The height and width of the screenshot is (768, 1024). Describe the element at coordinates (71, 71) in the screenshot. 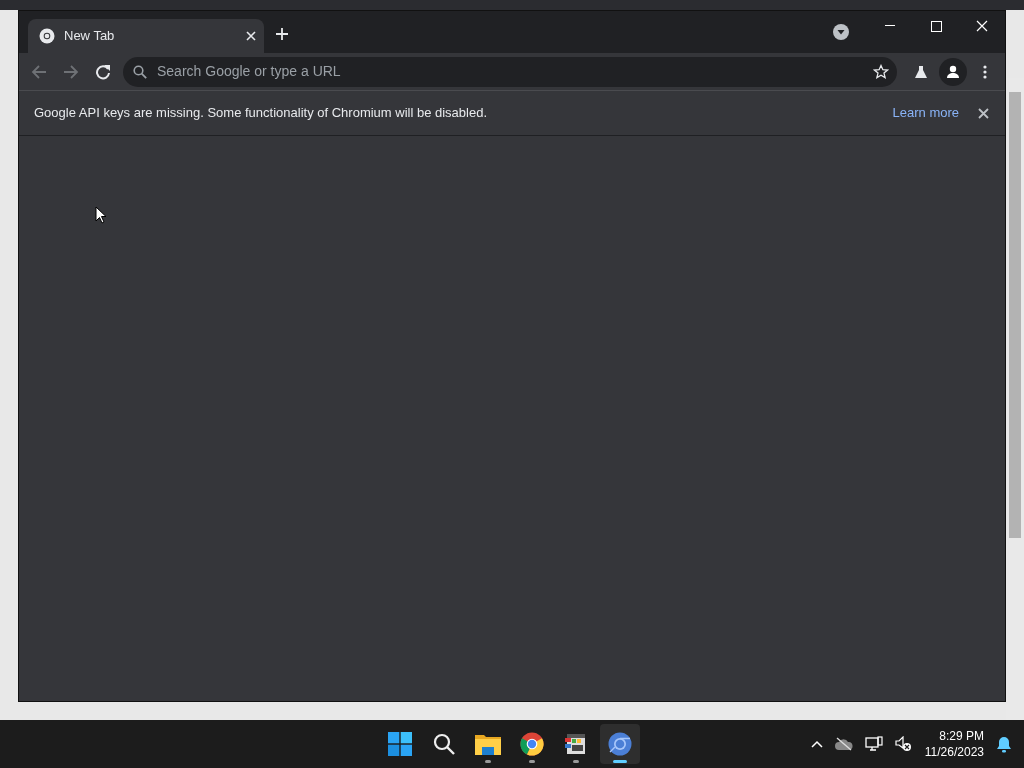

I see `forward-arrow-icon` at that location.